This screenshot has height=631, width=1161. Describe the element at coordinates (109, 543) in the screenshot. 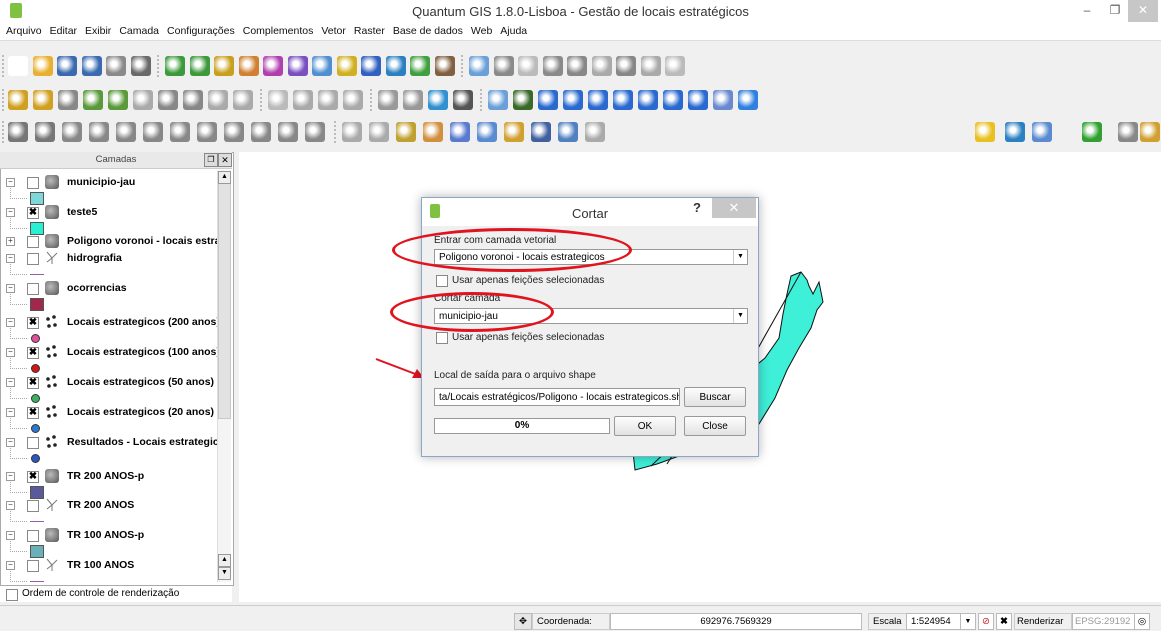

I see `layer-item: − TR 100 ANOS-p` at that location.